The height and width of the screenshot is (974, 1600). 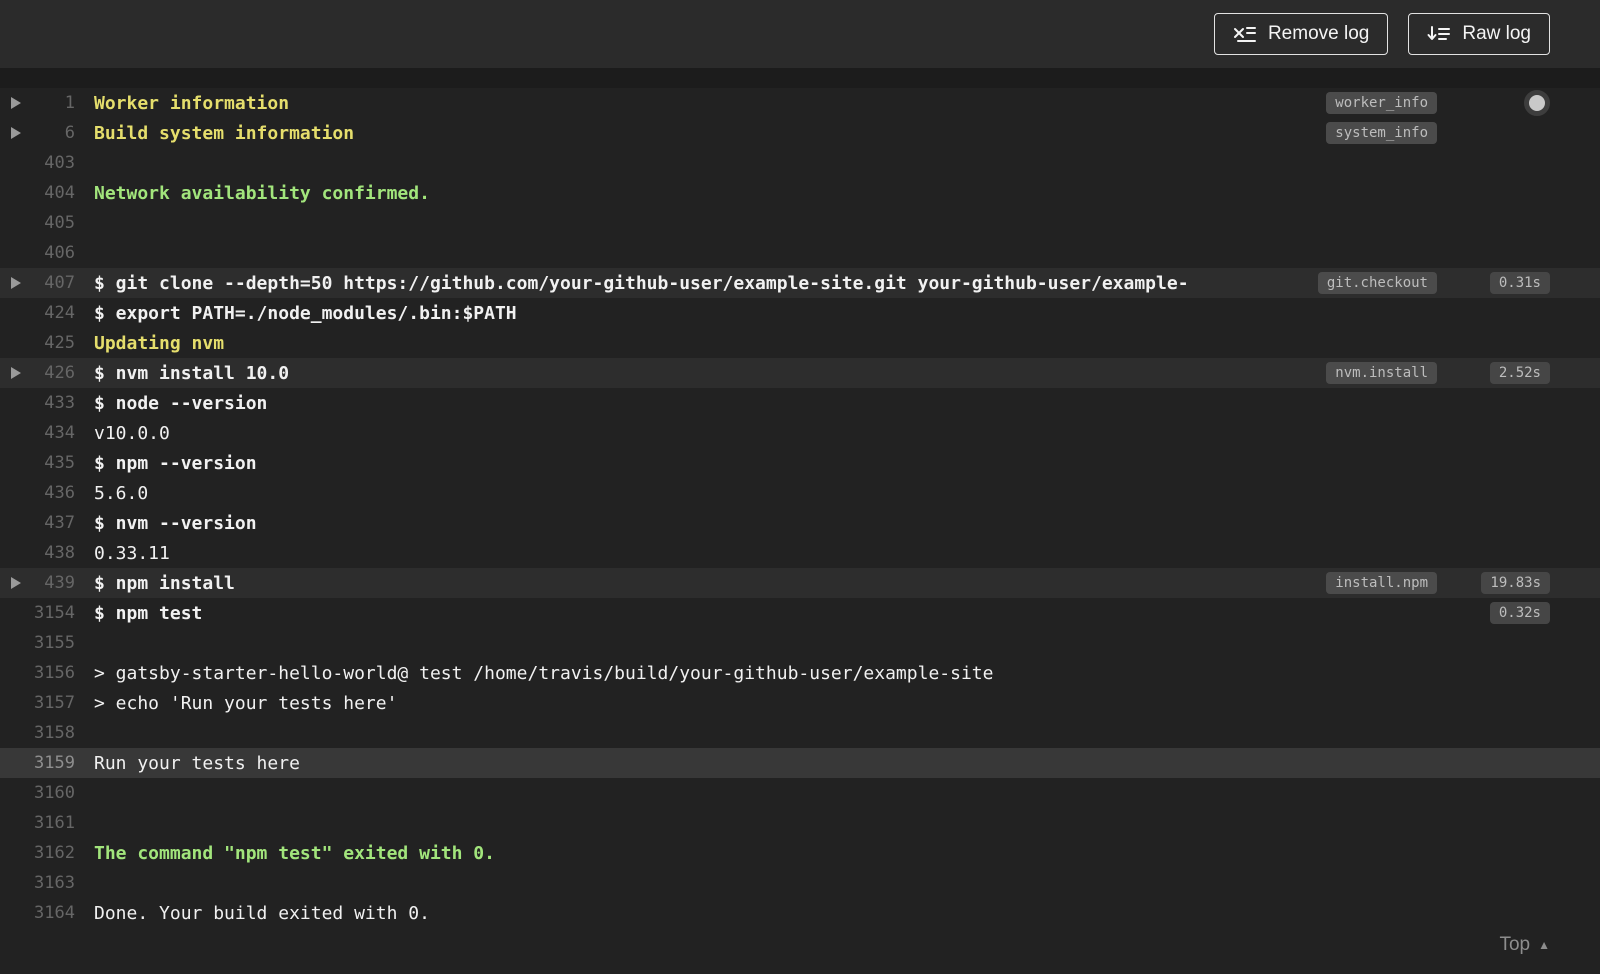 What do you see at coordinates (37, 883) in the screenshot?
I see `line-number: 3163` at bounding box center [37, 883].